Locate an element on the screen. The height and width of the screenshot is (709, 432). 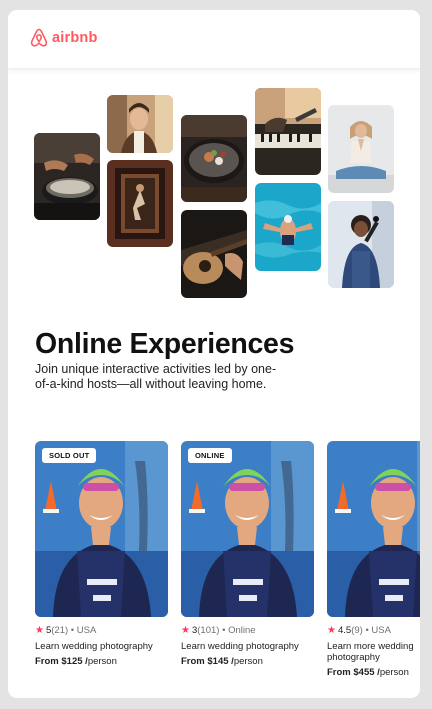
rating-row: ★ 3 (101) • Online is located at coordinates (247, 630).